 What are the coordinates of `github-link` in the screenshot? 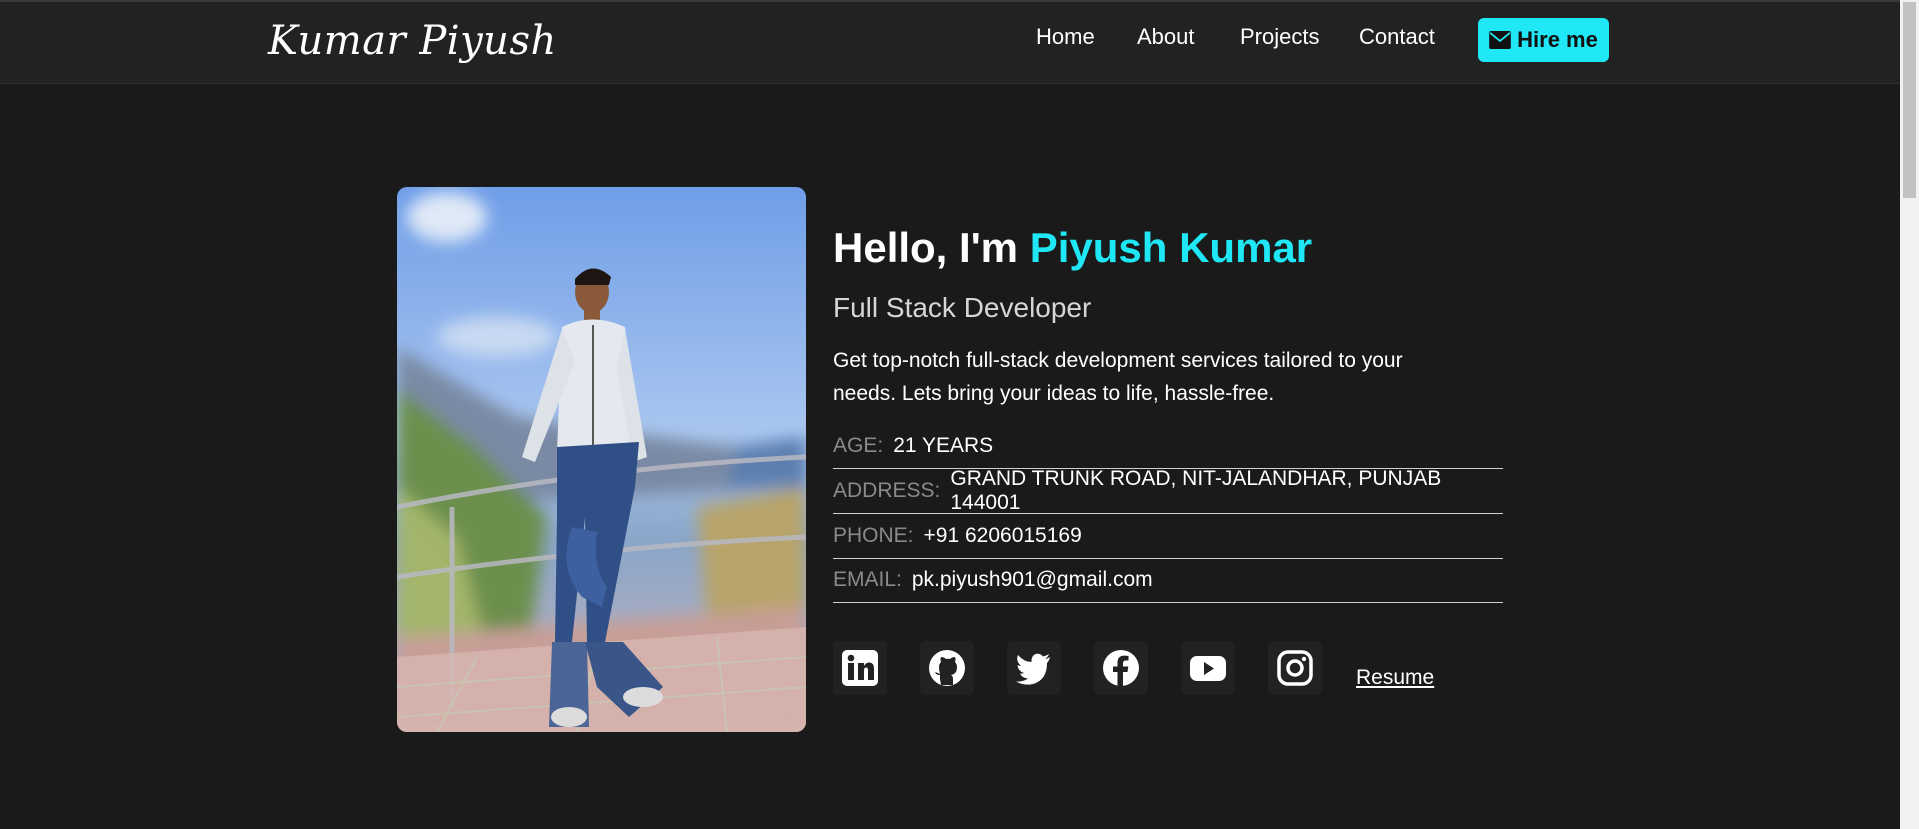 It's located at (947, 668).